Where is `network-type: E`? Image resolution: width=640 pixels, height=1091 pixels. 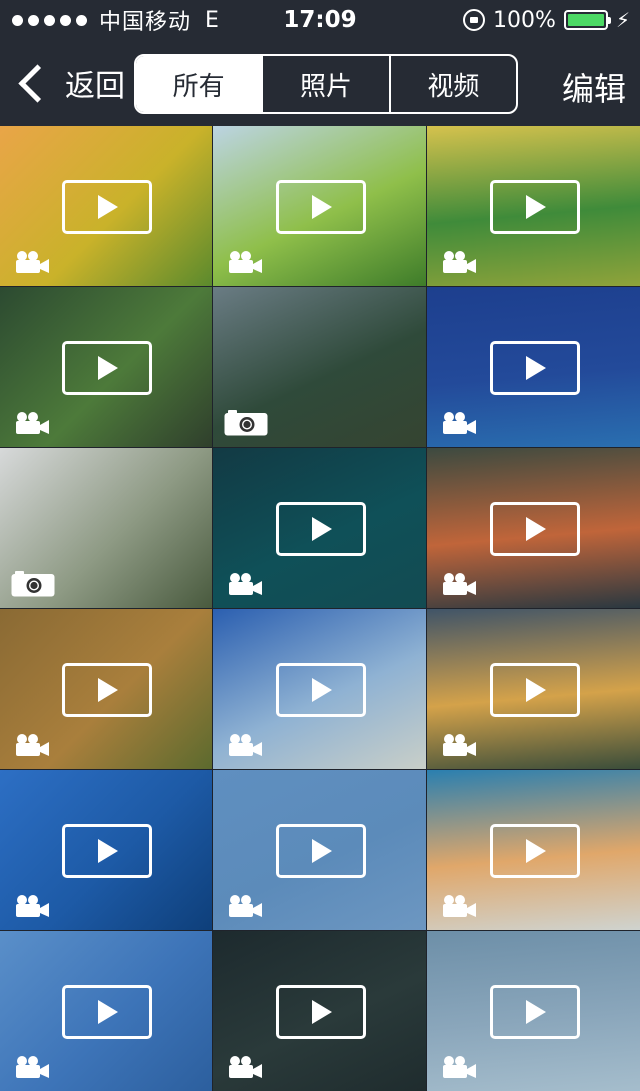 network-type: E is located at coordinates (212, 20).